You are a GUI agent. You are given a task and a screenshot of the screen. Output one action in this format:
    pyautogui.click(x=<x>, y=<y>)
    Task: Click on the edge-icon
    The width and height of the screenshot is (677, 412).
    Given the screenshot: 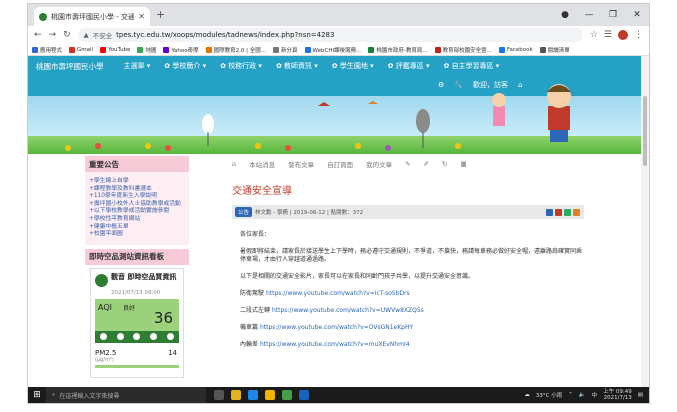 What is the action you would take?
    pyautogui.click(x=253, y=395)
    